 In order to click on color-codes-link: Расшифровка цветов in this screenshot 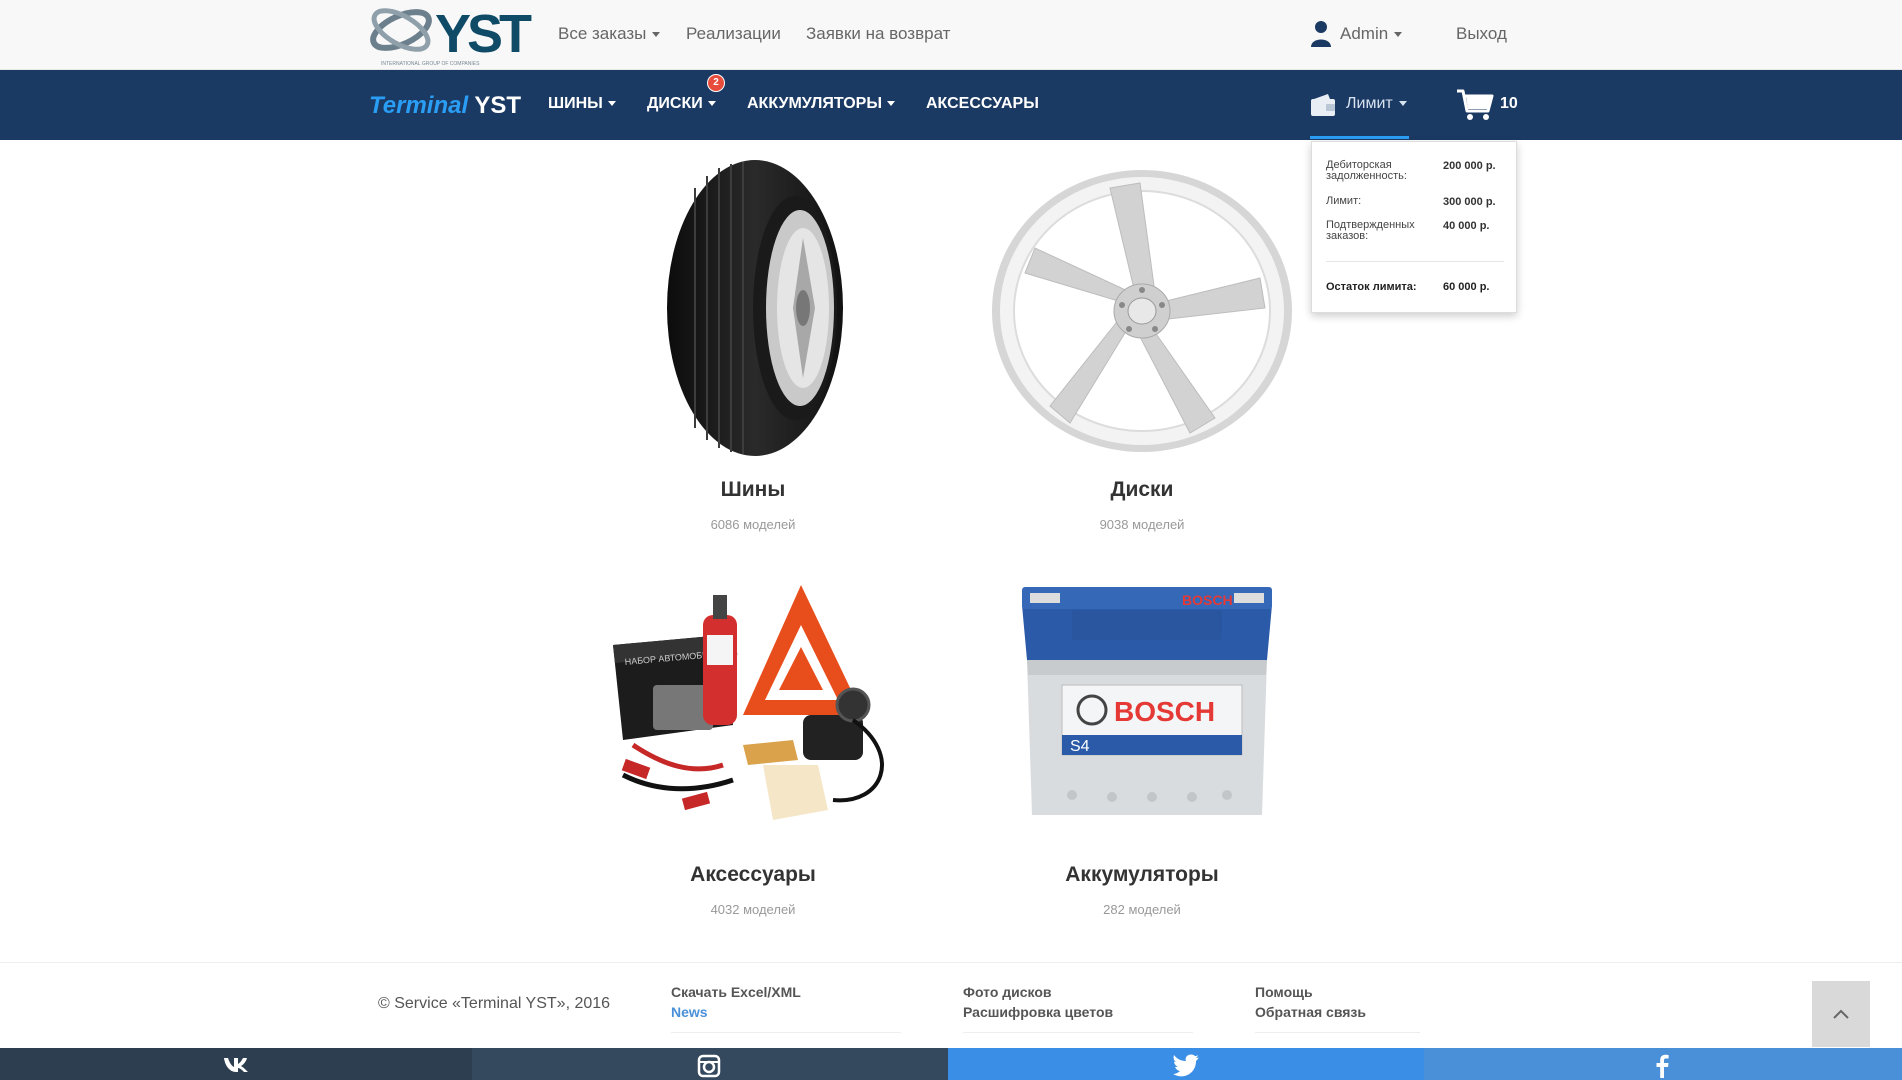, I will do `click(1038, 1012)`.